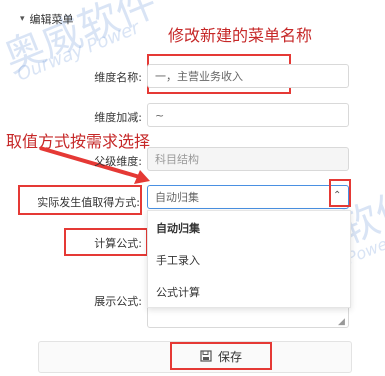  I want to click on dropdown-option-auto: 自动归集, so click(249, 229).